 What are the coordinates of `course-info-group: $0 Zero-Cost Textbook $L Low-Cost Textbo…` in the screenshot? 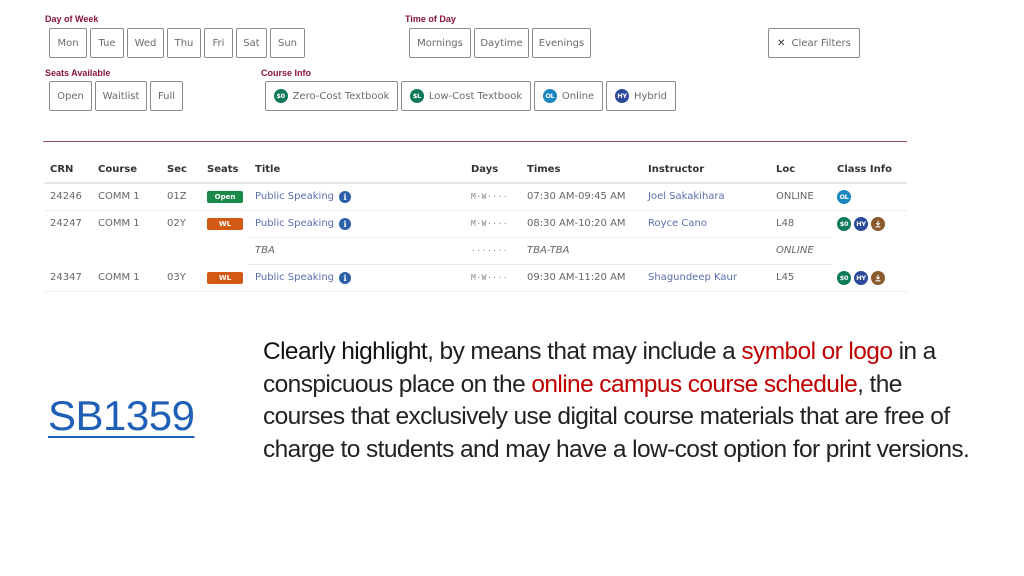 It's located at (470, 96).